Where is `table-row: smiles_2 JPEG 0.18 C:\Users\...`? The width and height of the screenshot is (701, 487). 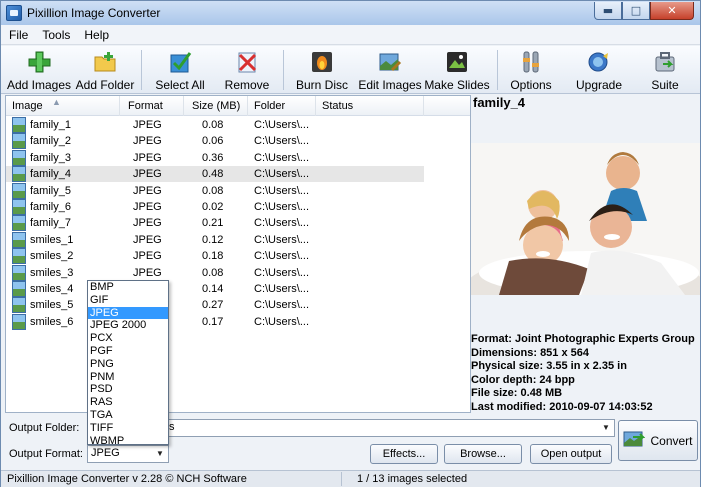
table-row: smiles_2 JPEG 0.18 C:\Users\... is located at coordinates (215, 256).